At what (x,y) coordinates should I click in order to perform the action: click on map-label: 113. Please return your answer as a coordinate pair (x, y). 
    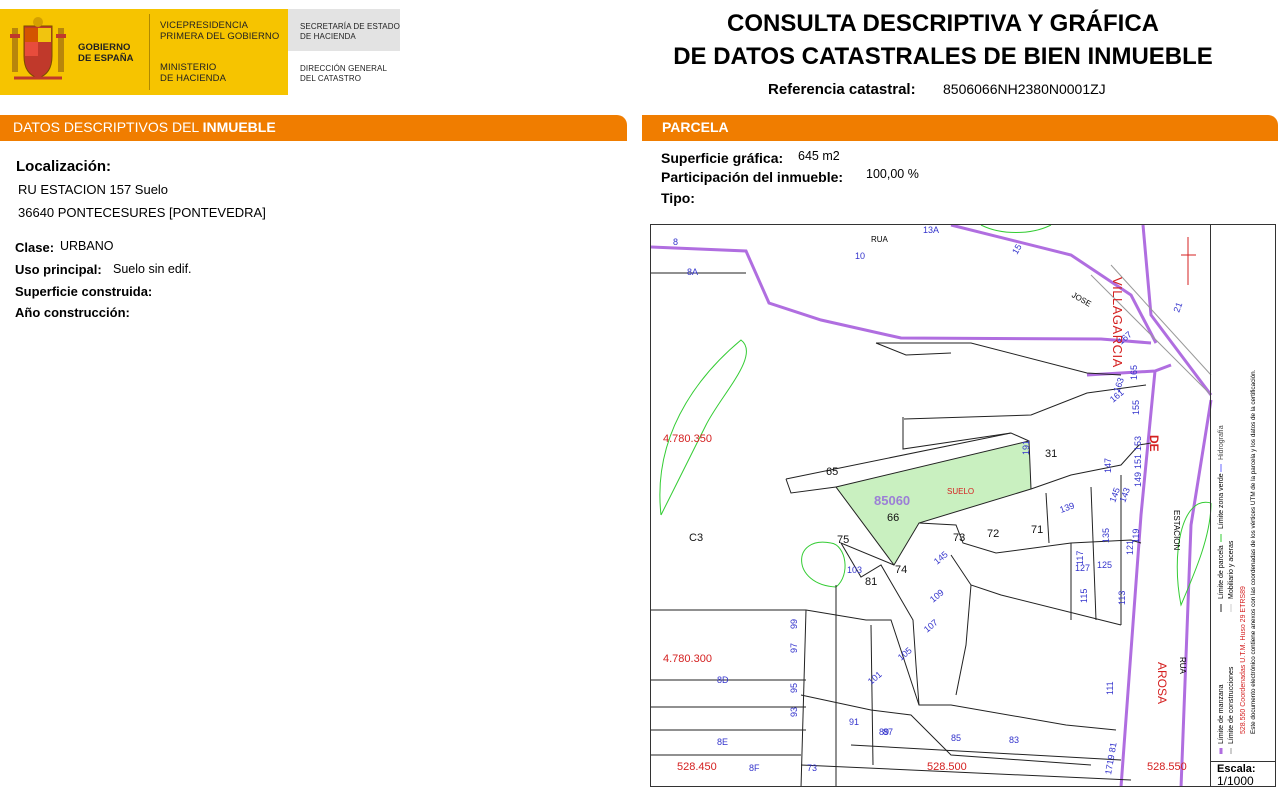
    Looking at the image, I should click on (1122, 598).